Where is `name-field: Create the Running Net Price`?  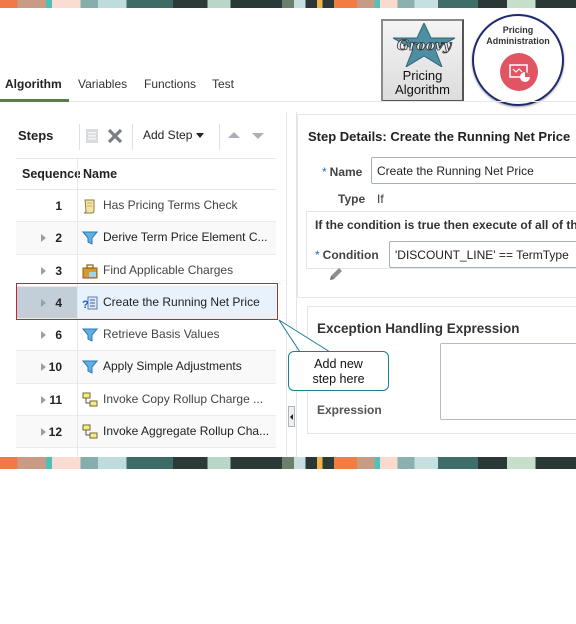 name-field: Create the Running Net Price is located at coordinates (473, 170).